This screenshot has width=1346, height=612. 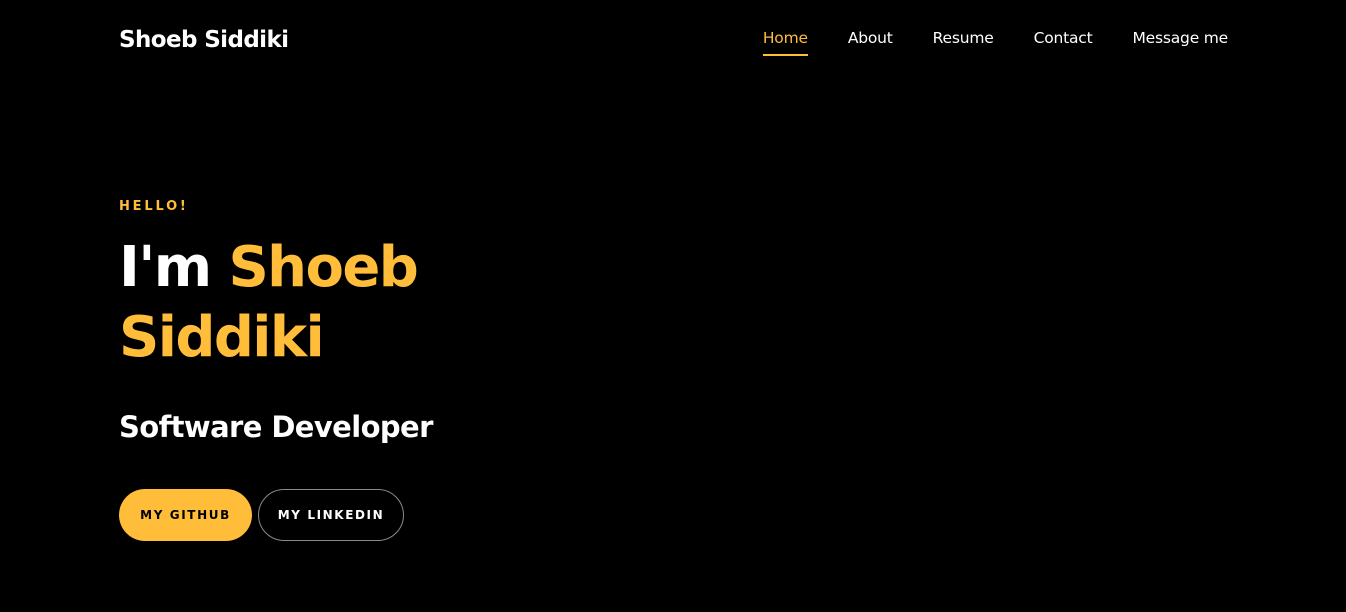 What do you see at coordinates (276, 427) in the screenshot?
I see `hero-role: Software Developer` at bounding box center [276, 427].